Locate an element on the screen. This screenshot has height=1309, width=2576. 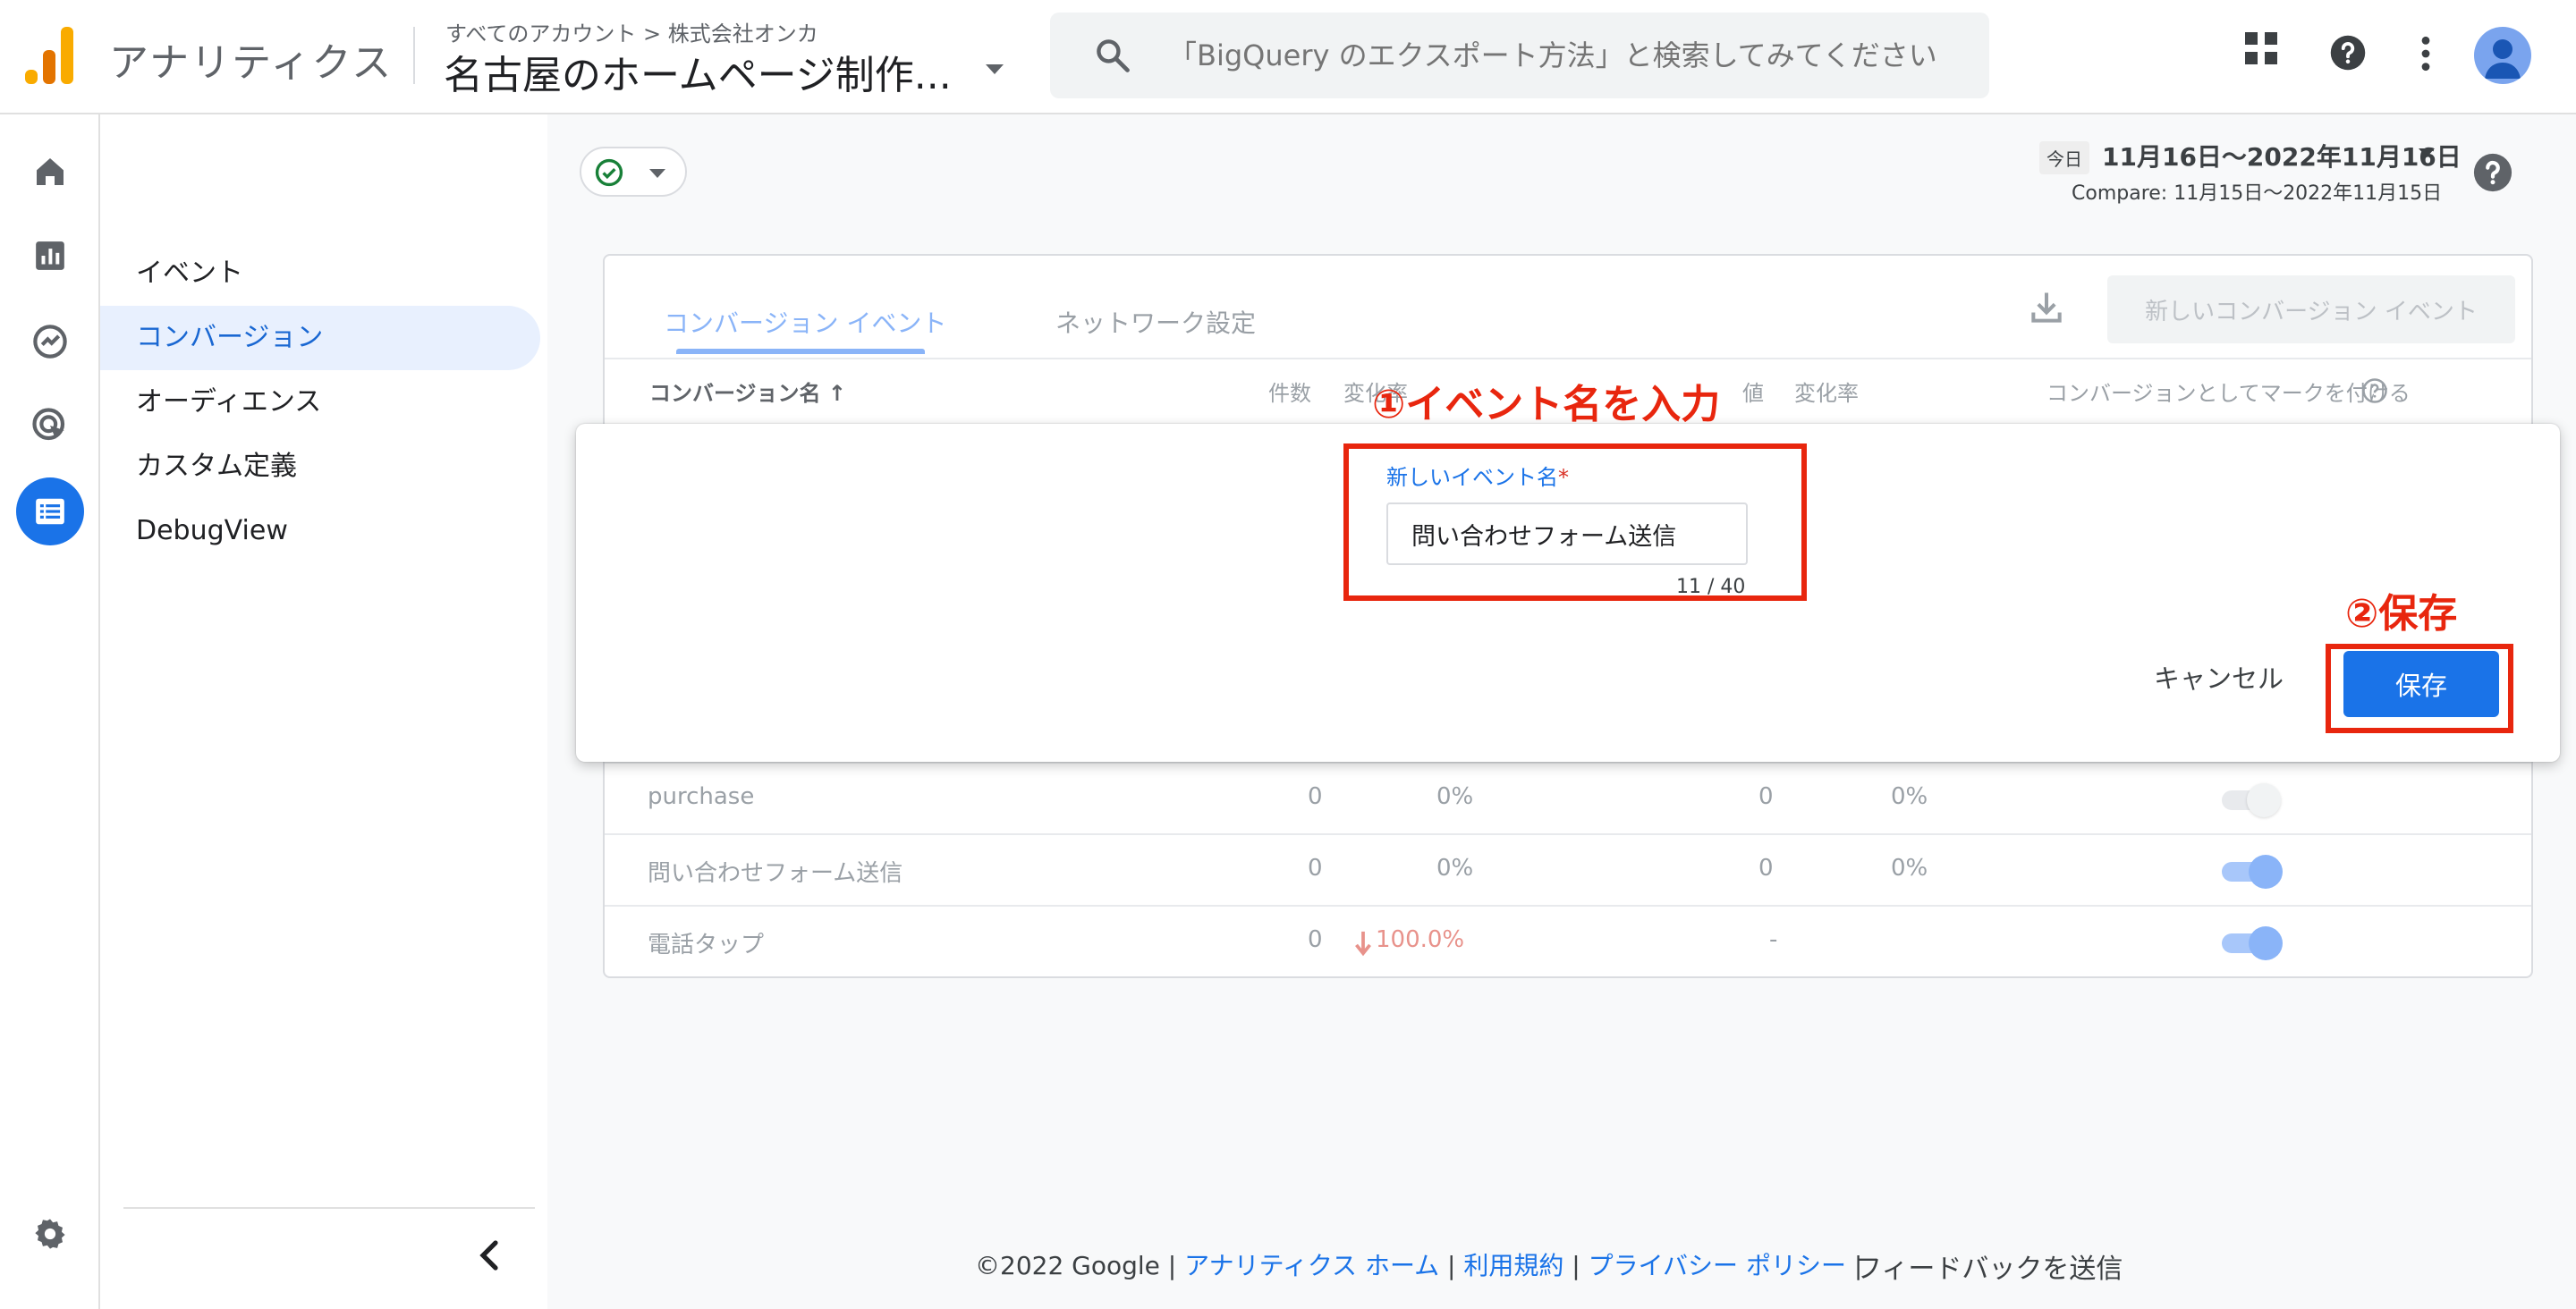
footer-link-analytics-home: アナリティクス ホーム is located at coordinates (1311, 1265).